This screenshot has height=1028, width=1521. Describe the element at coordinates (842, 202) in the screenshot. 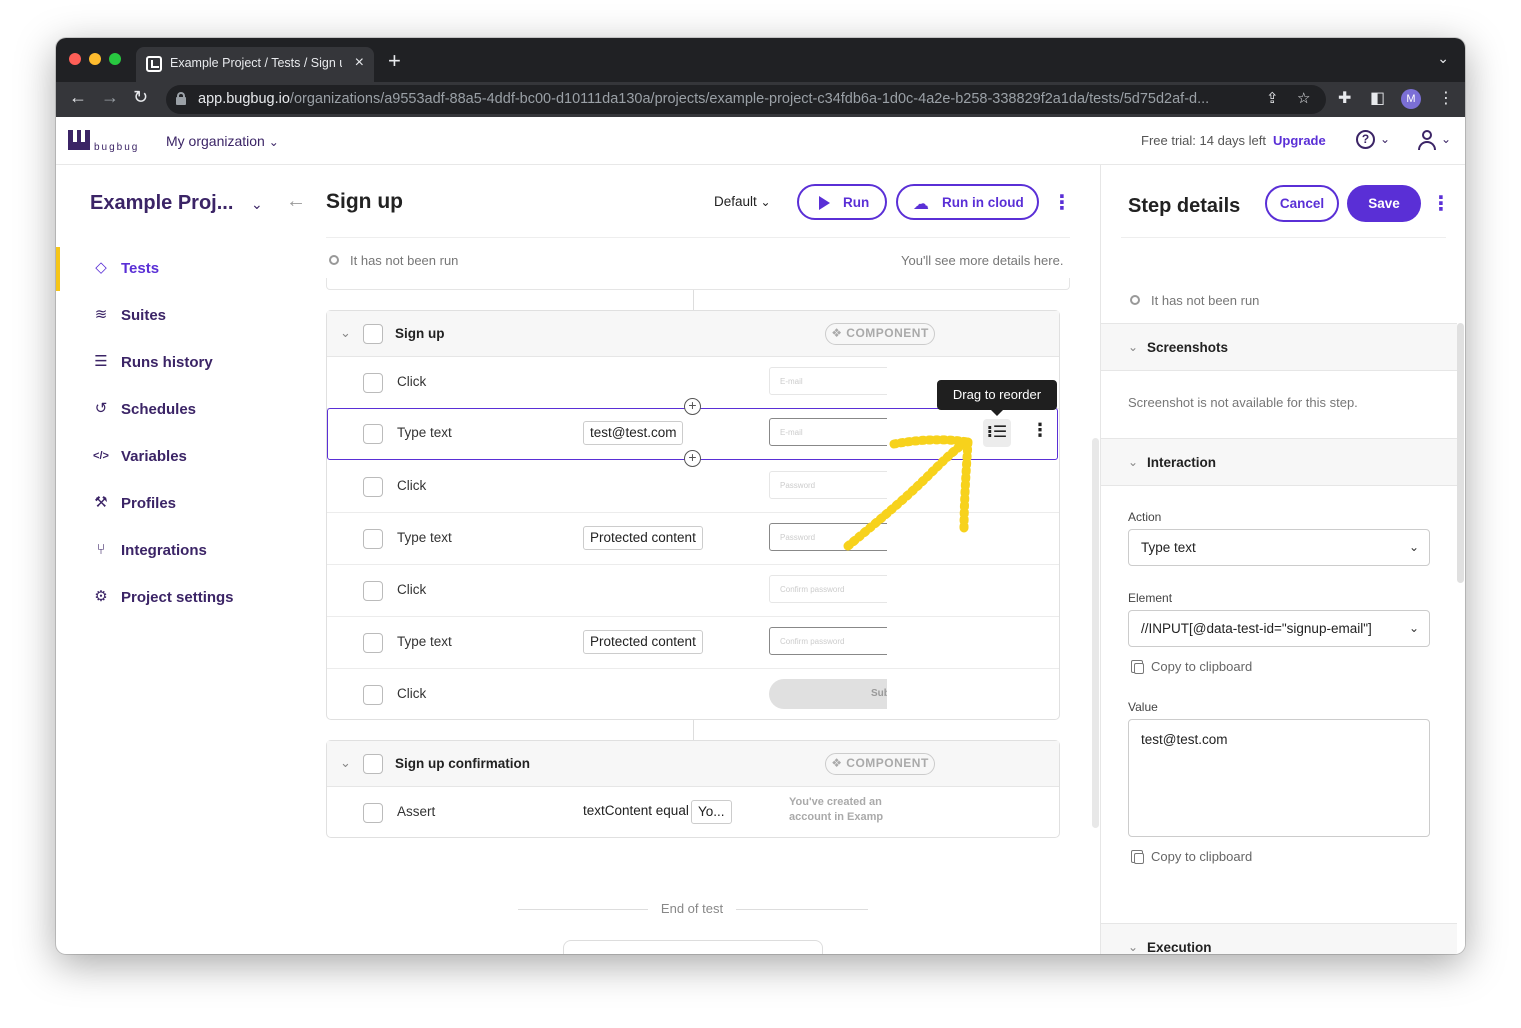

I see `run-button: Run` at that location.